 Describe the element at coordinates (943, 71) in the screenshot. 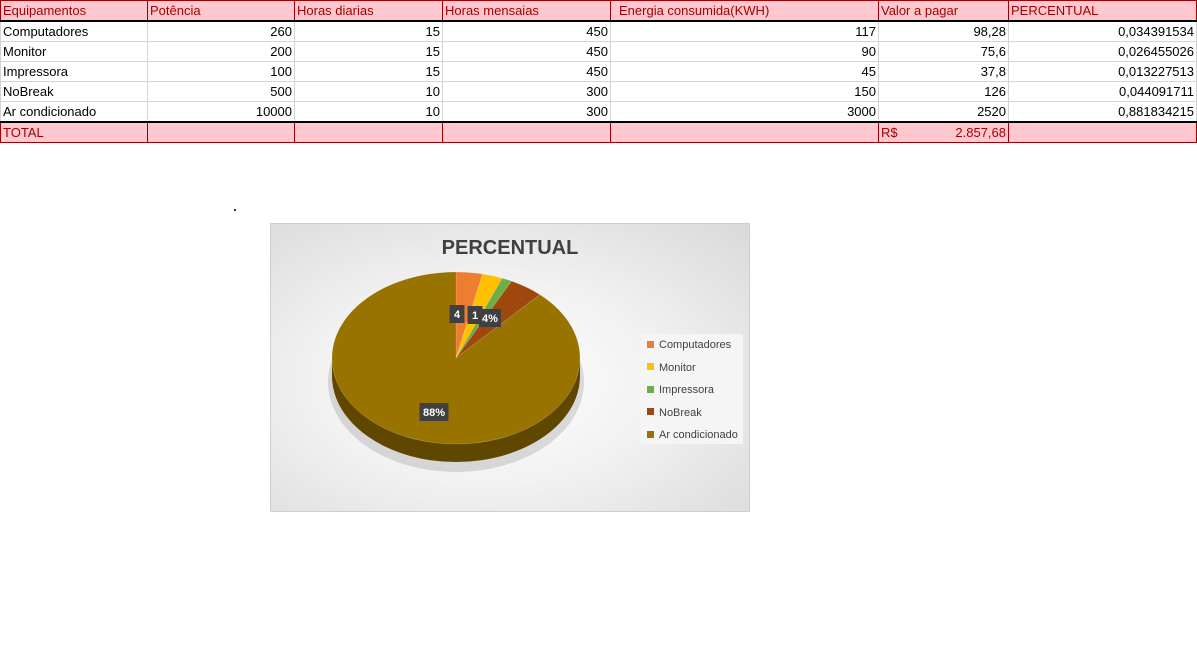

I see `cell: 37,8` at that location.